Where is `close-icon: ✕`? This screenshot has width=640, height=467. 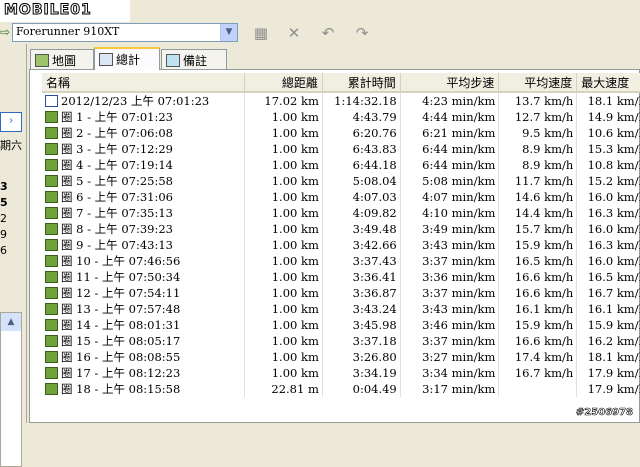
close-icon: ✕ is located at coordinates (294, 33).